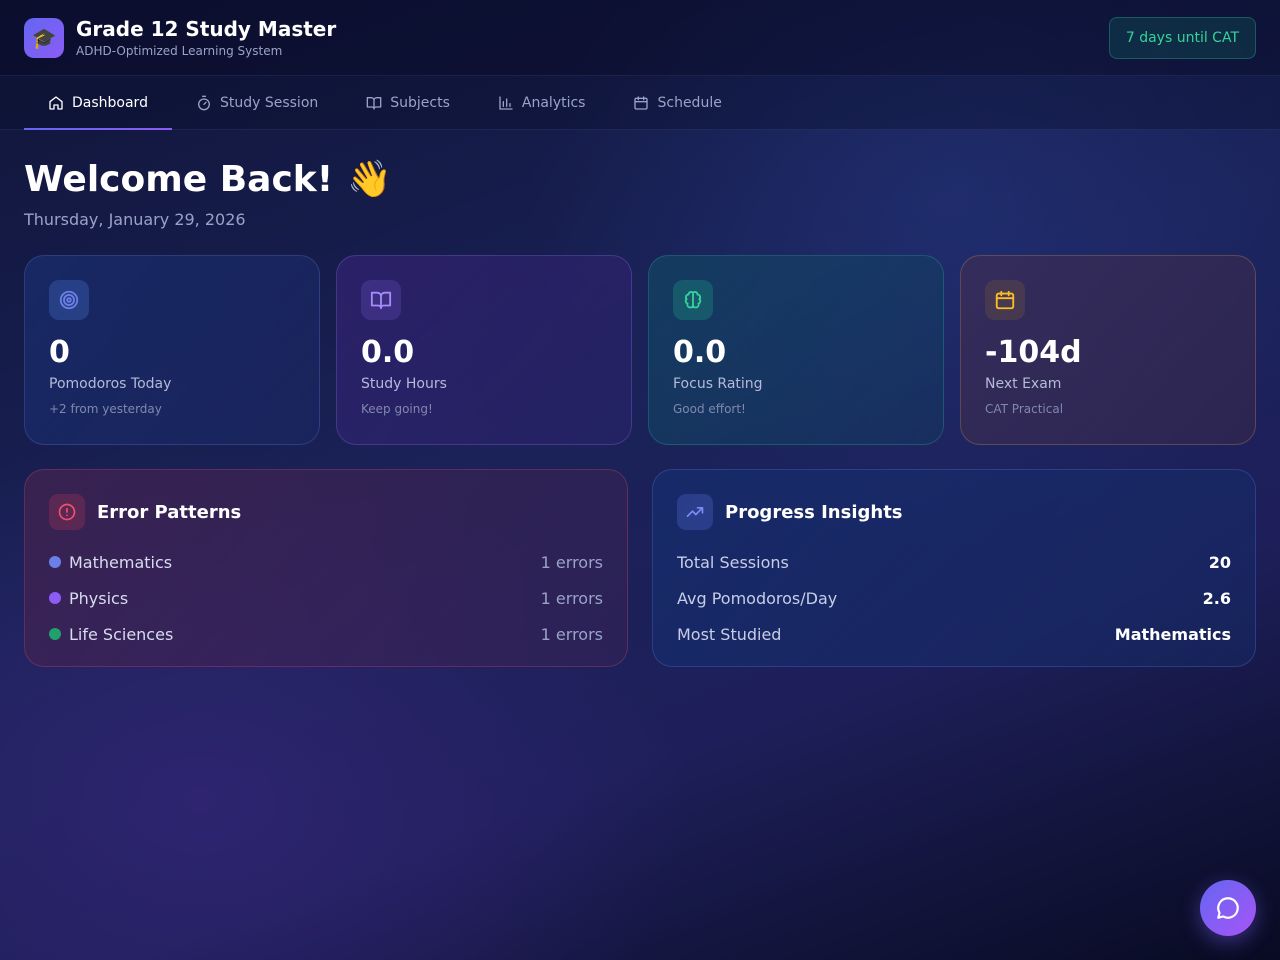 The image size is (1280, 960). What do you see at coordinates (121, 634) in the screenshot?
I see `subject-name: Life Sciences` at bounding box center [121, 634].